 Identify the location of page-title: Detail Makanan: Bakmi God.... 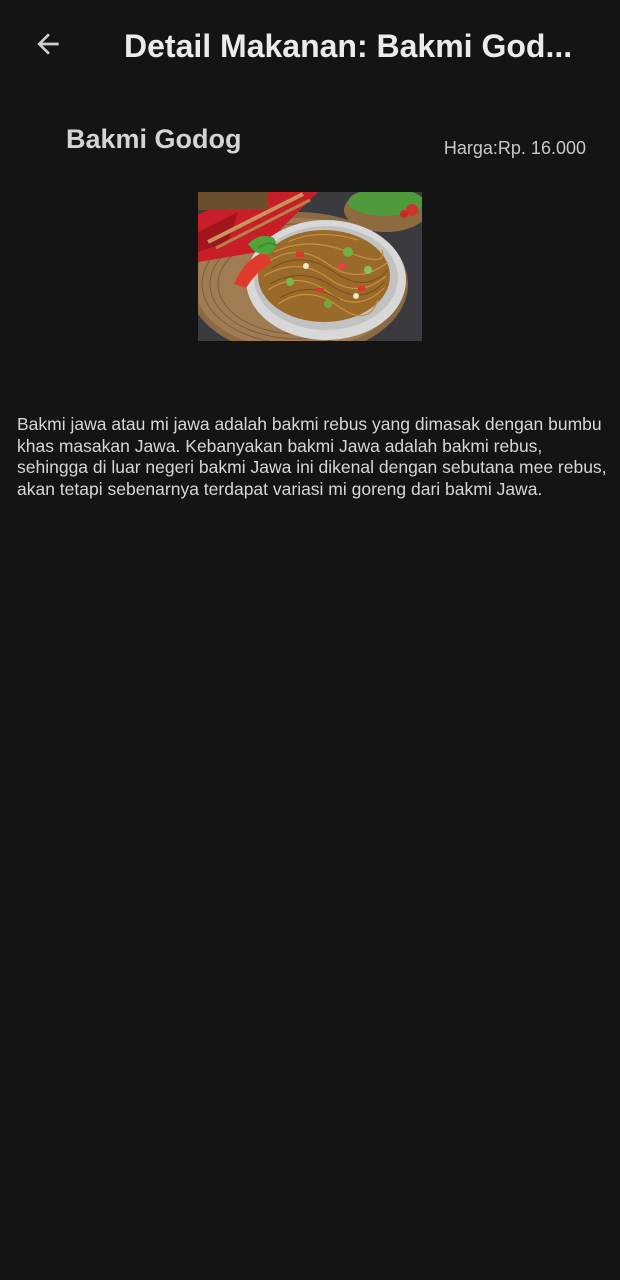
(348, 46).